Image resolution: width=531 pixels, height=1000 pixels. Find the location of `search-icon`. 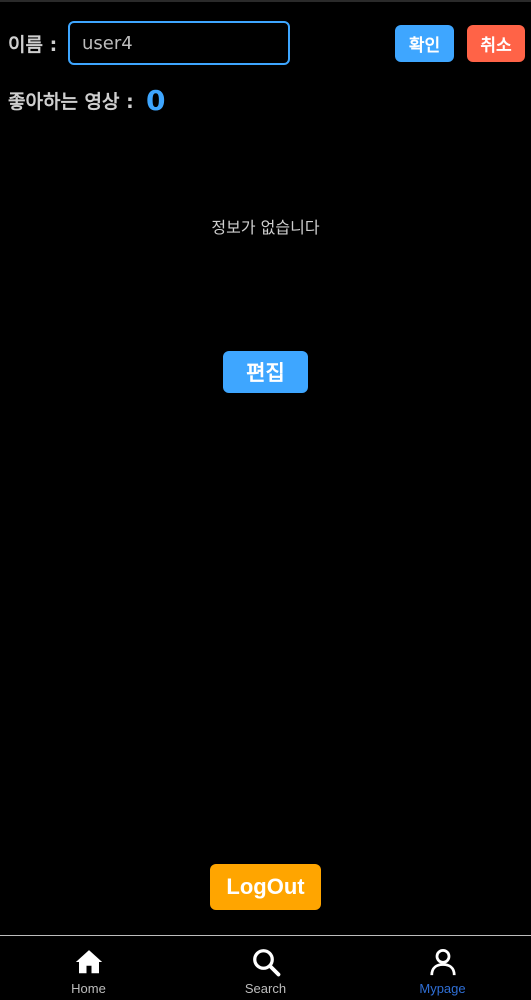

search-icon is located at coordinates (266, 962).